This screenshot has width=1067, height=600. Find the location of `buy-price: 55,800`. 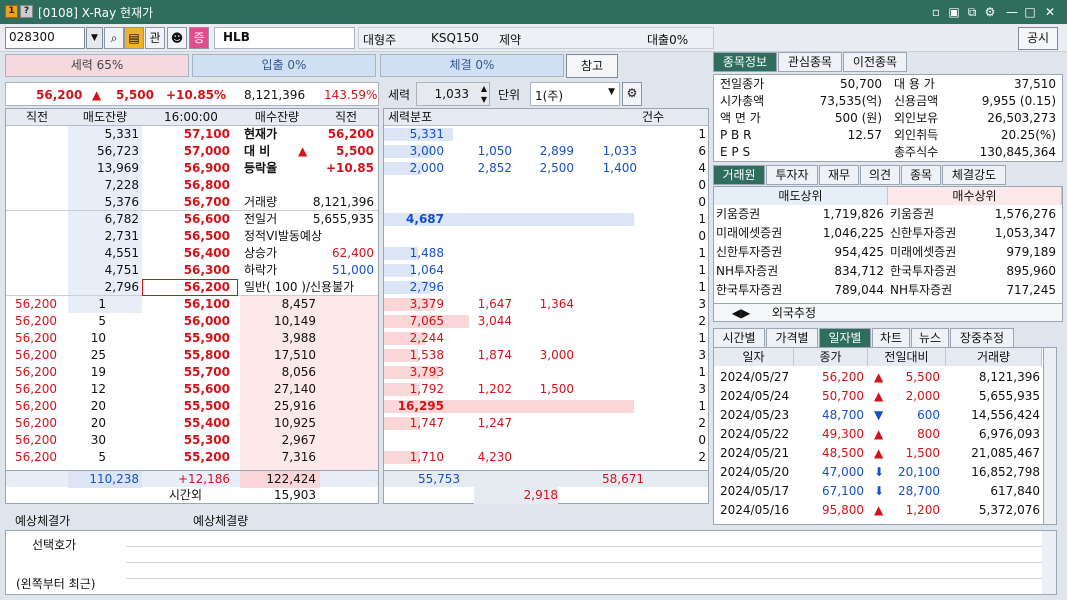

buy-price: 55,800 is located at coordinates (190, 355).